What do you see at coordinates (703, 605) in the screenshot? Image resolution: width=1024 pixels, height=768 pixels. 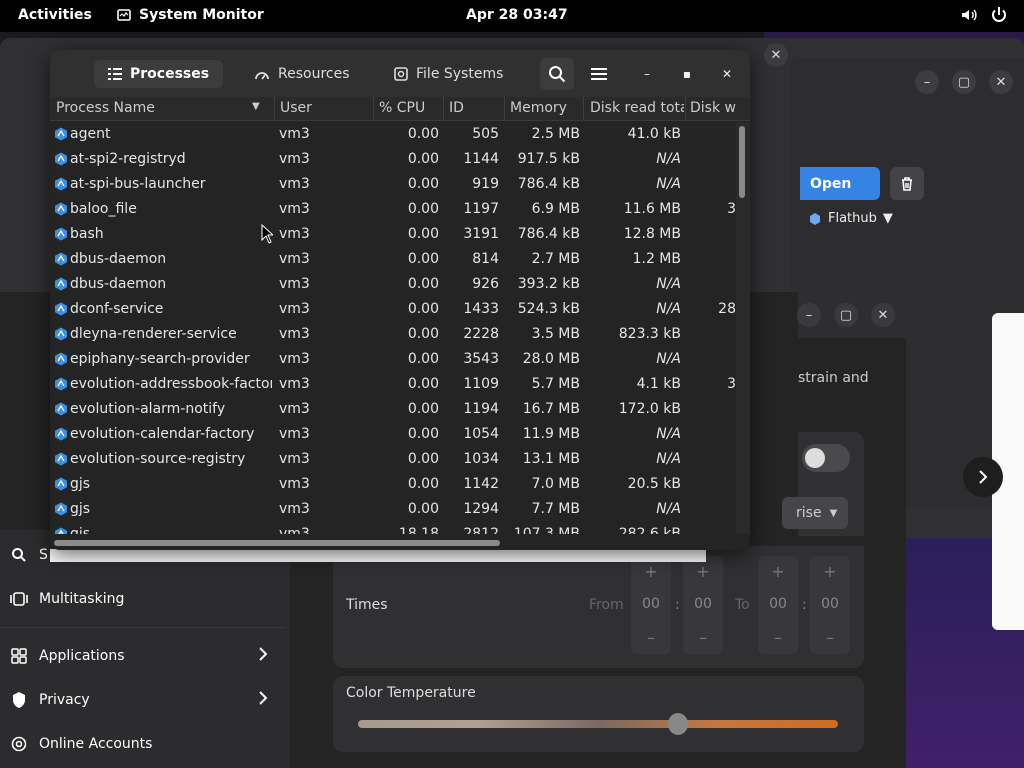 I see `from-minutes-spinner: +00–` at bounding box center [703, 605].